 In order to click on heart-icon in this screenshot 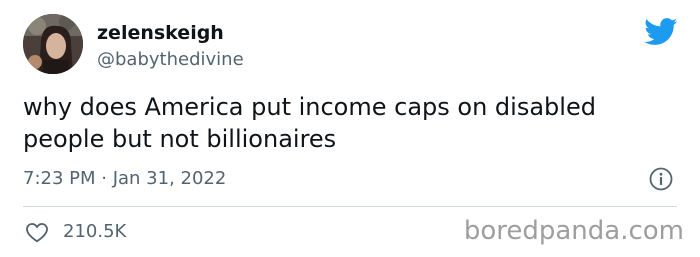, I will do `click(37, 232)`.